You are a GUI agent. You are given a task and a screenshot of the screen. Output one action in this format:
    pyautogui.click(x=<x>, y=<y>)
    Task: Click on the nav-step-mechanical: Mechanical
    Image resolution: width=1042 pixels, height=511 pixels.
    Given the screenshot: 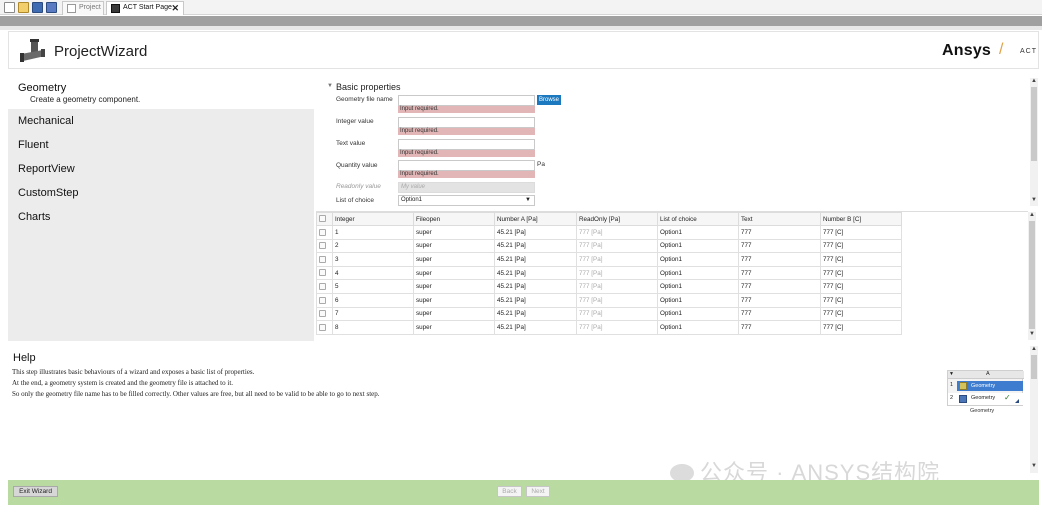 What is the action you would take?
    pyautogui.click(x=46, y=121)
    